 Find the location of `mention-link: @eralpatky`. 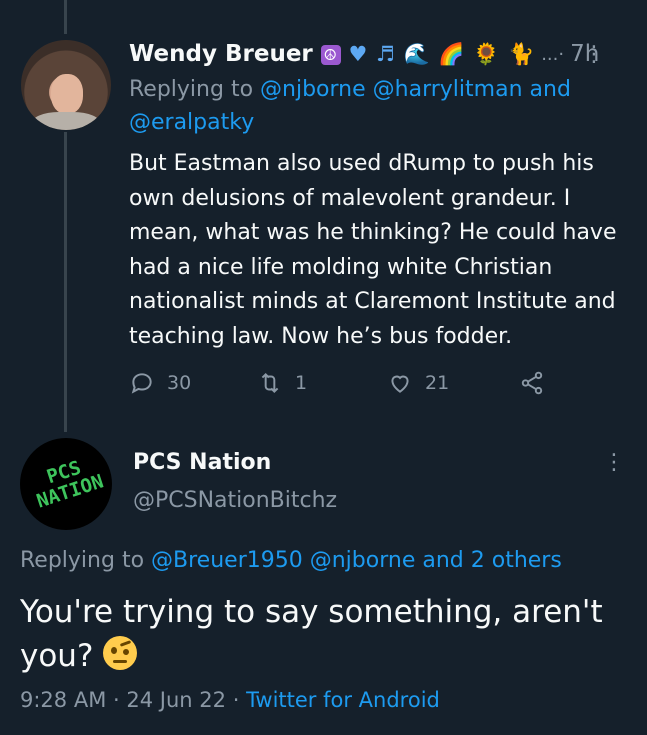

mention-link: @eralpatky is located at coordinates (191, 122).